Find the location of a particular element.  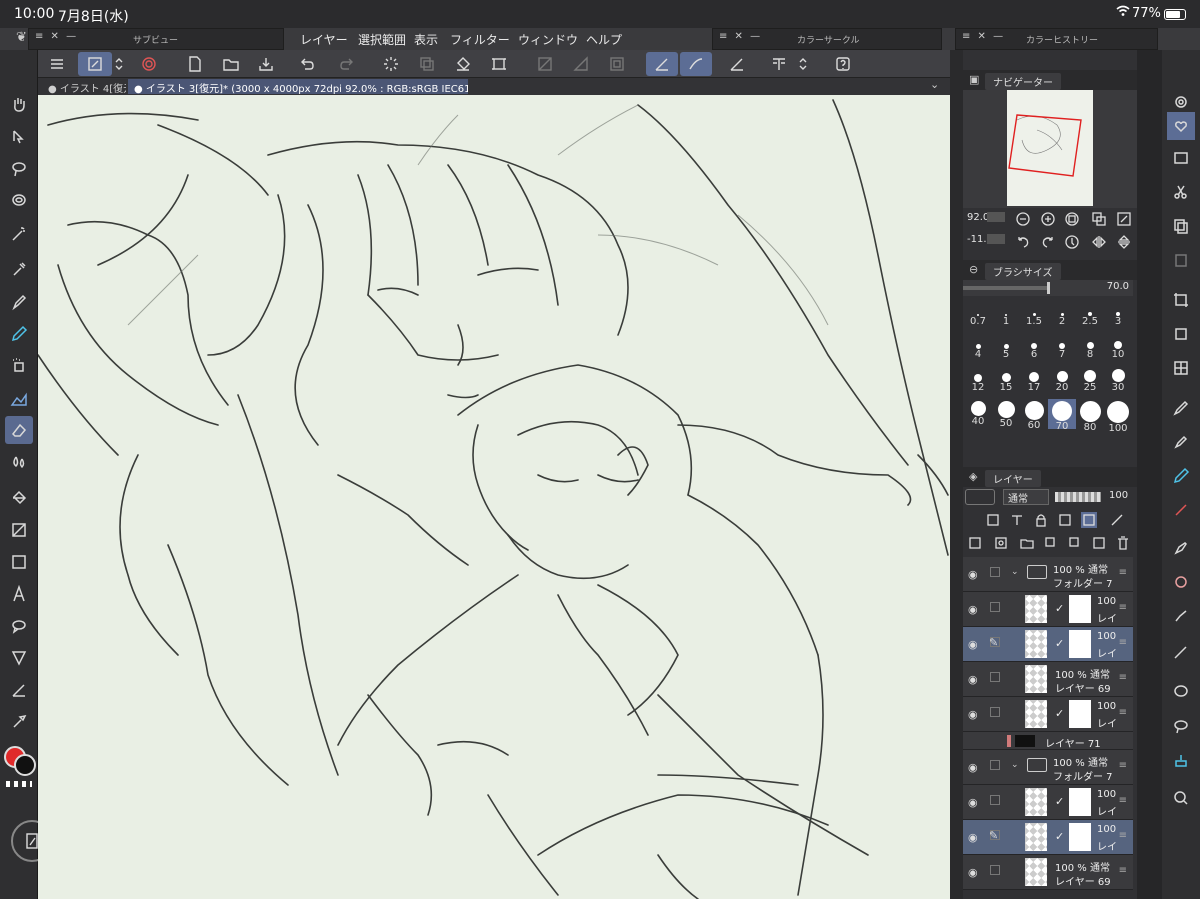

menu-selection: 選択範囲 is located at coordinates (382, 39).